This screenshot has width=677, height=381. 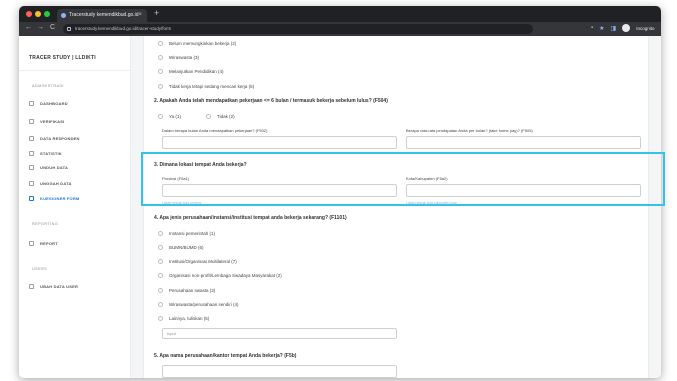 I want to click on sidebar-divider, so click(x=75, y=70).